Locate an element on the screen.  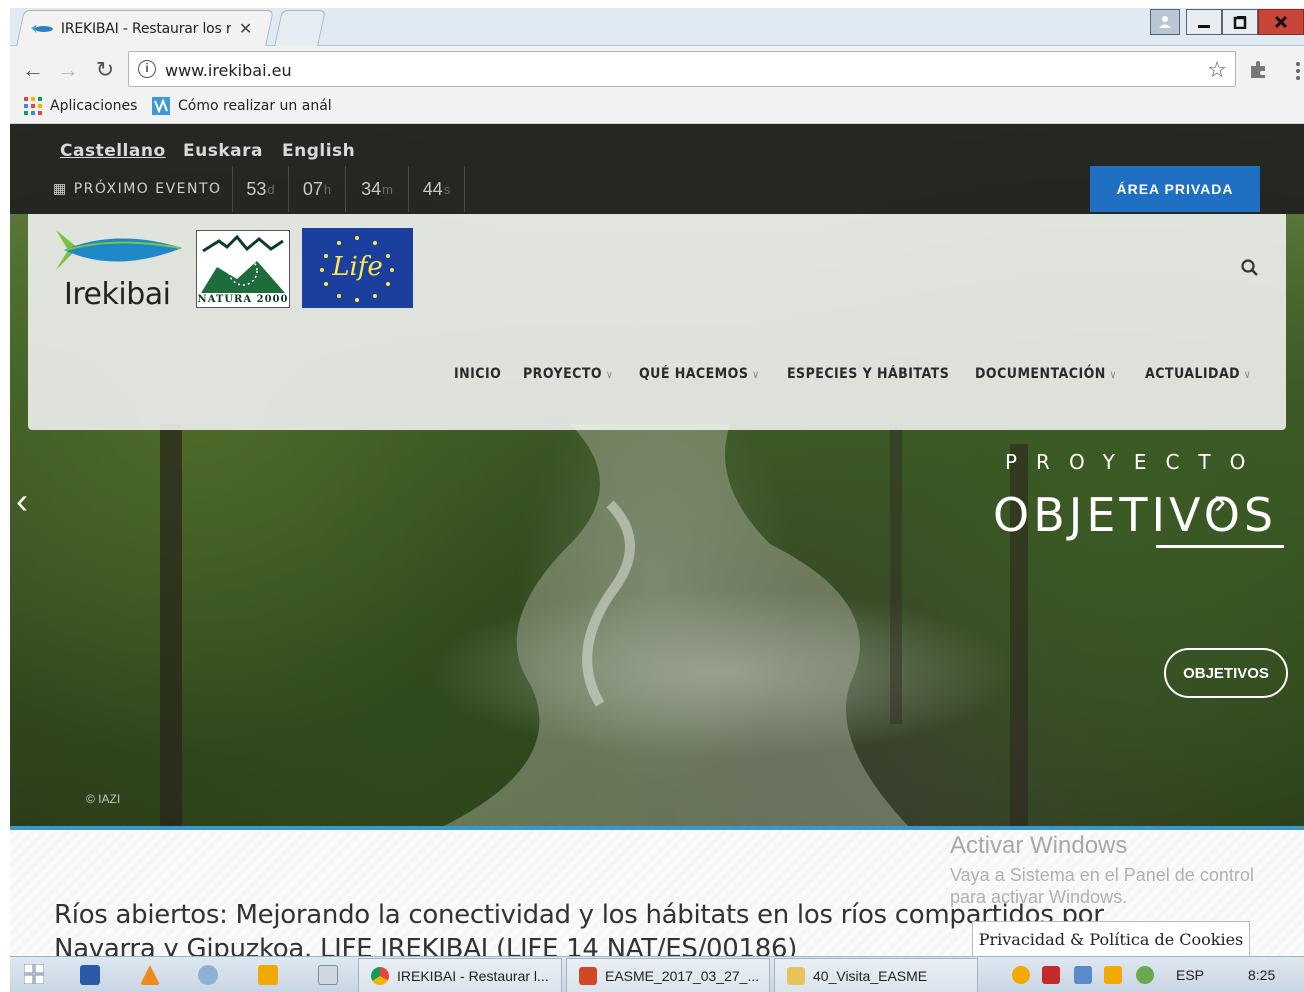
eu-life-logo: Life is located at coordinates (357, 268).